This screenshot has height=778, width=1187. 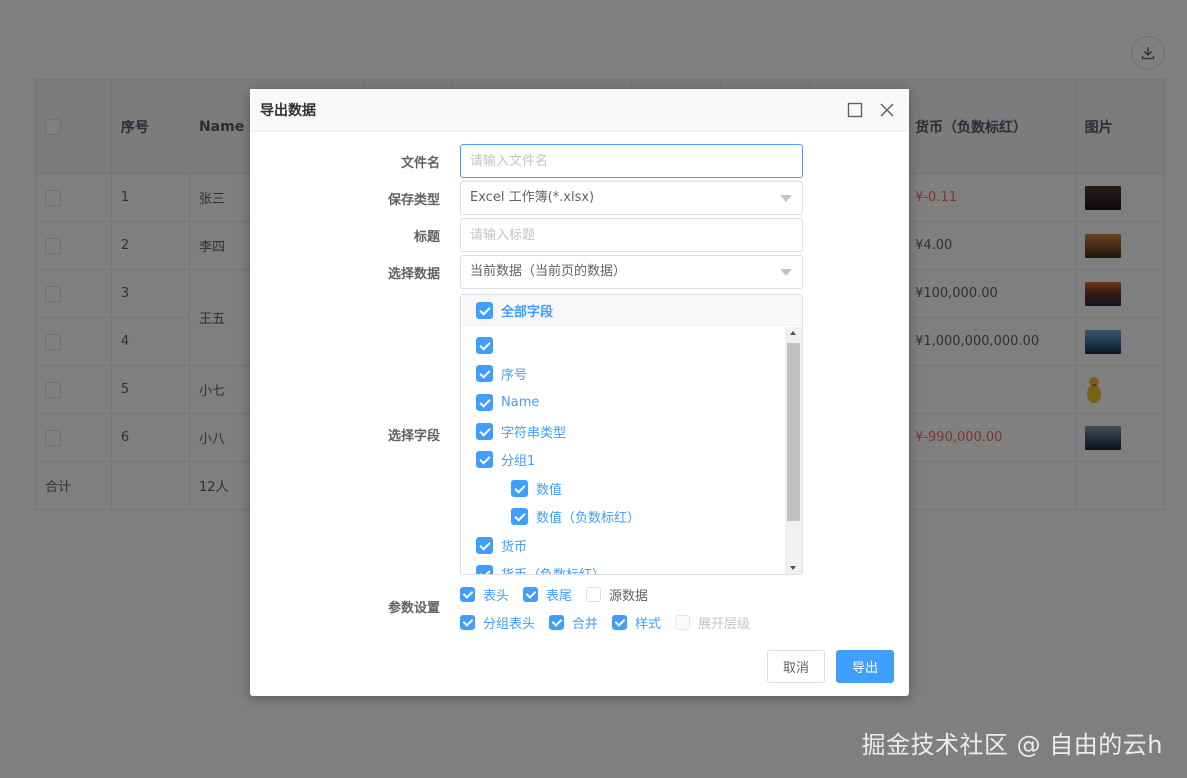 What do you see at coordinates (631, 310) in the screenshot?
I see `all-fields-checkbox: 全部字段` at bounding box center [631, 310].